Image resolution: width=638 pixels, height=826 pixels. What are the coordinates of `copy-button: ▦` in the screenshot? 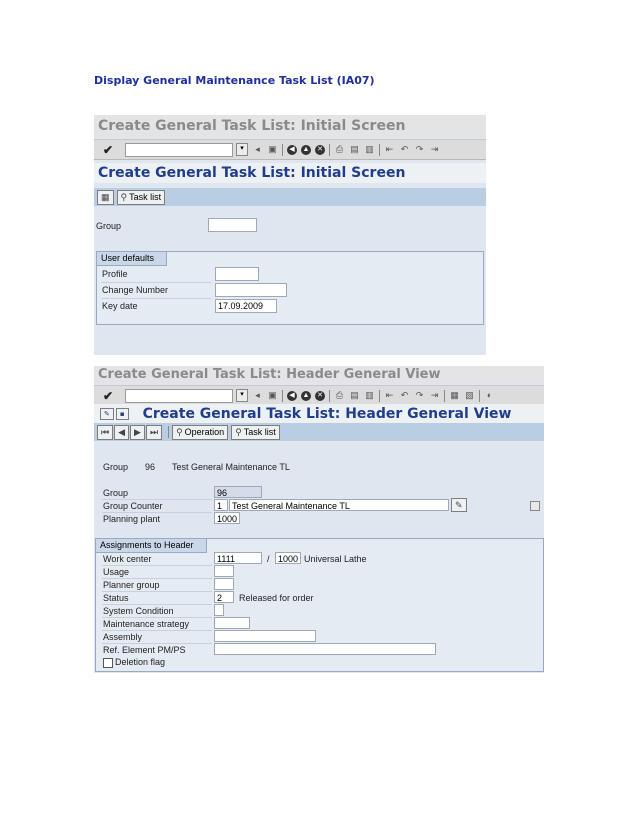 It's located at (105, 197).